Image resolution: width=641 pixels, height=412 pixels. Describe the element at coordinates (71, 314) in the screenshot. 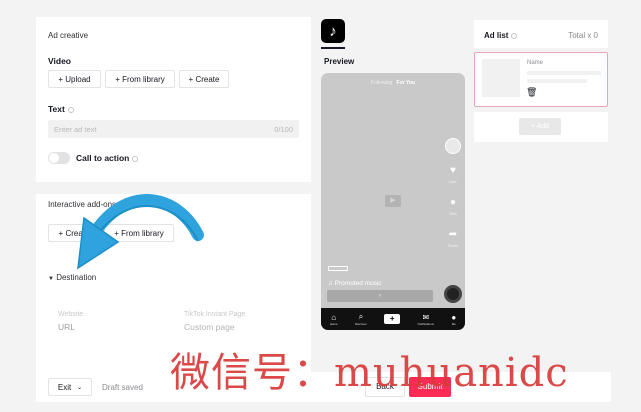

I see `website-caption: Website` at that location.